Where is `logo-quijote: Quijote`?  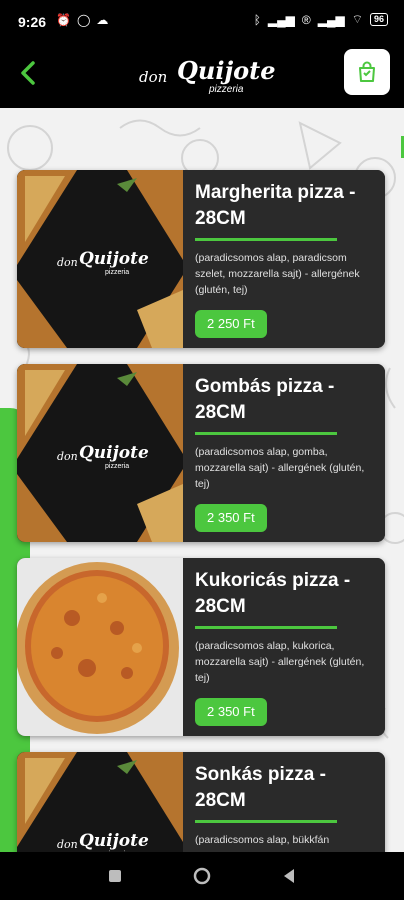
logo-quijote: Quijote is located at coordinates (226, 70).